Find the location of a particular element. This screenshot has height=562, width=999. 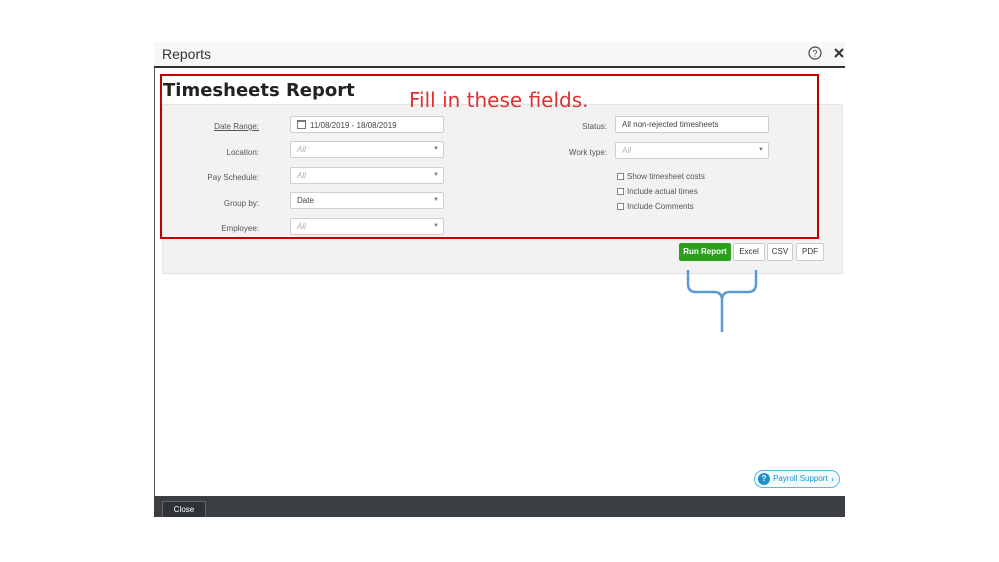

annotation-text: Fill in these fields. is located at coordinates (499, 100).